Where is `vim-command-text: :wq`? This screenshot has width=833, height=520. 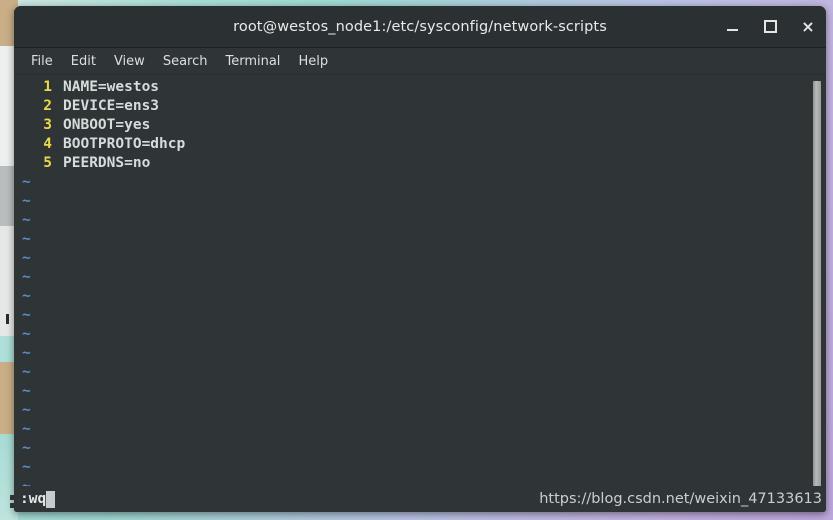
vim-command-text: :wq is located at coordinates (33, 499).